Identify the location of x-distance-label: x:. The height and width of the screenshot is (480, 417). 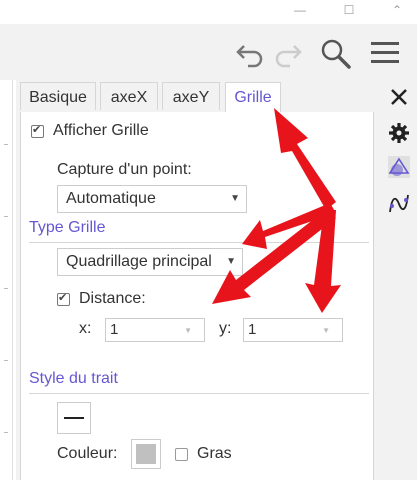
(85, 328).